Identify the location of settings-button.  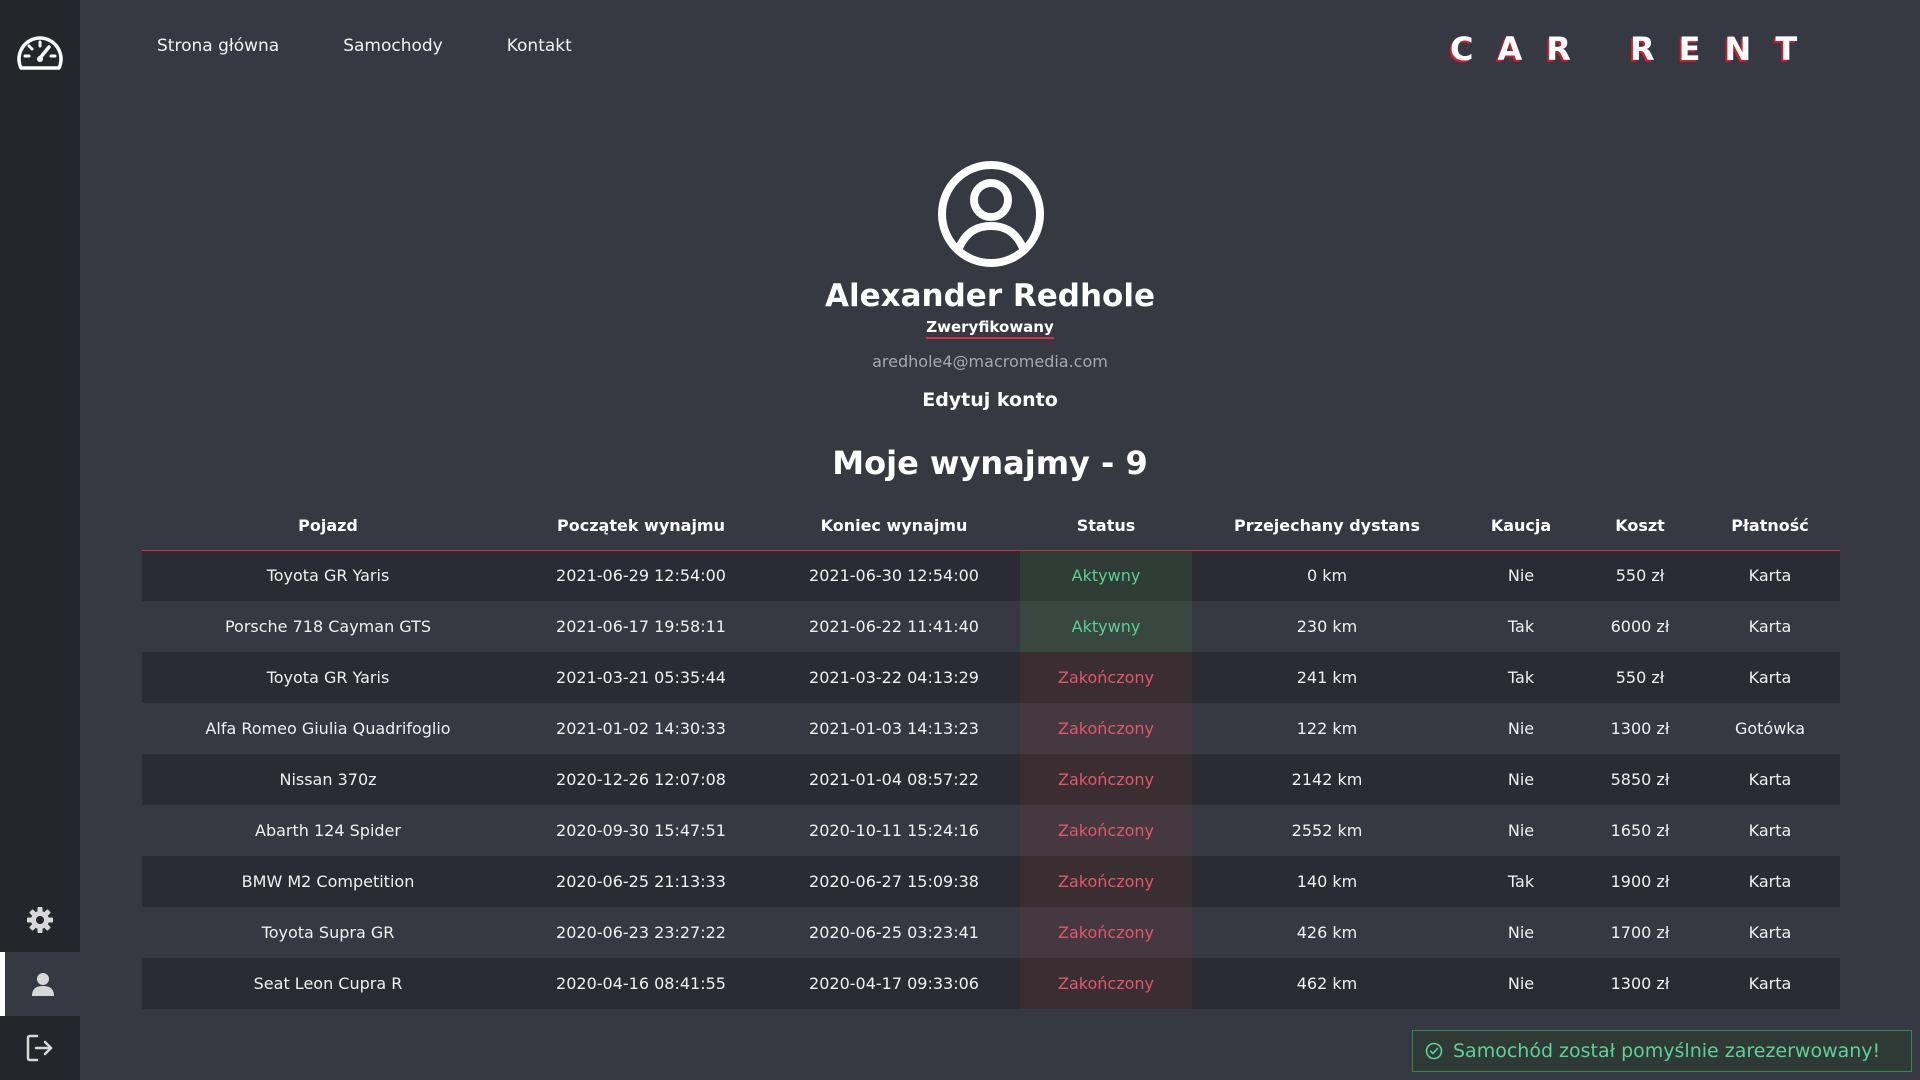
(40, 920).